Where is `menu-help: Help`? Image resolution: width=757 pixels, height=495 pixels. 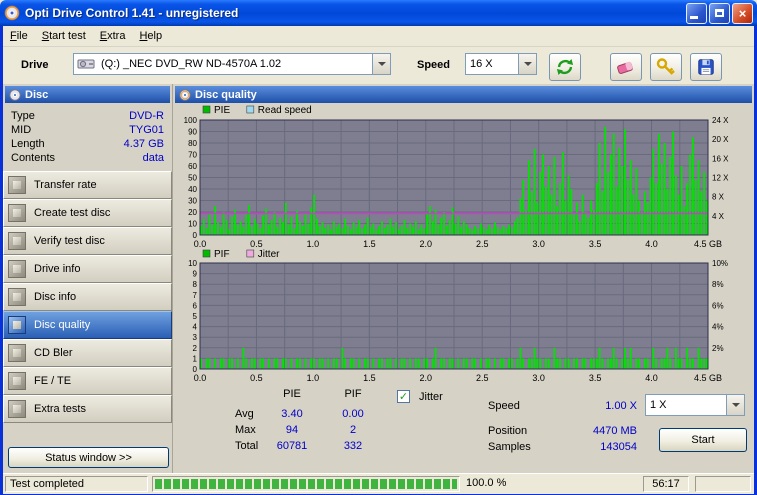 menu-help: Help is located at coordinates (150, 36).